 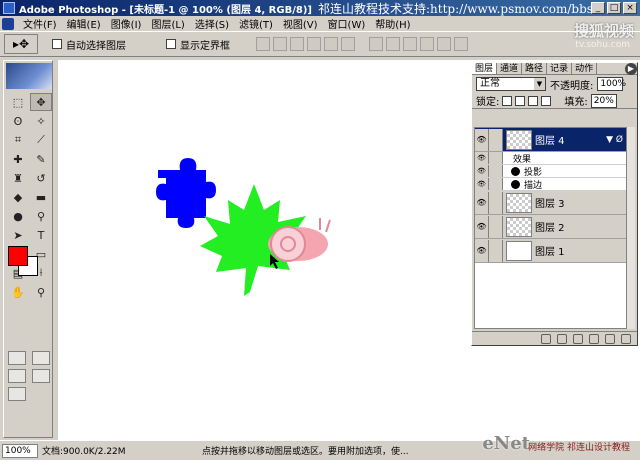 What do you see at coordinates (17, 358) in the screenshot?
I see `standard-mode-icon` at bounding box center [17, 358].